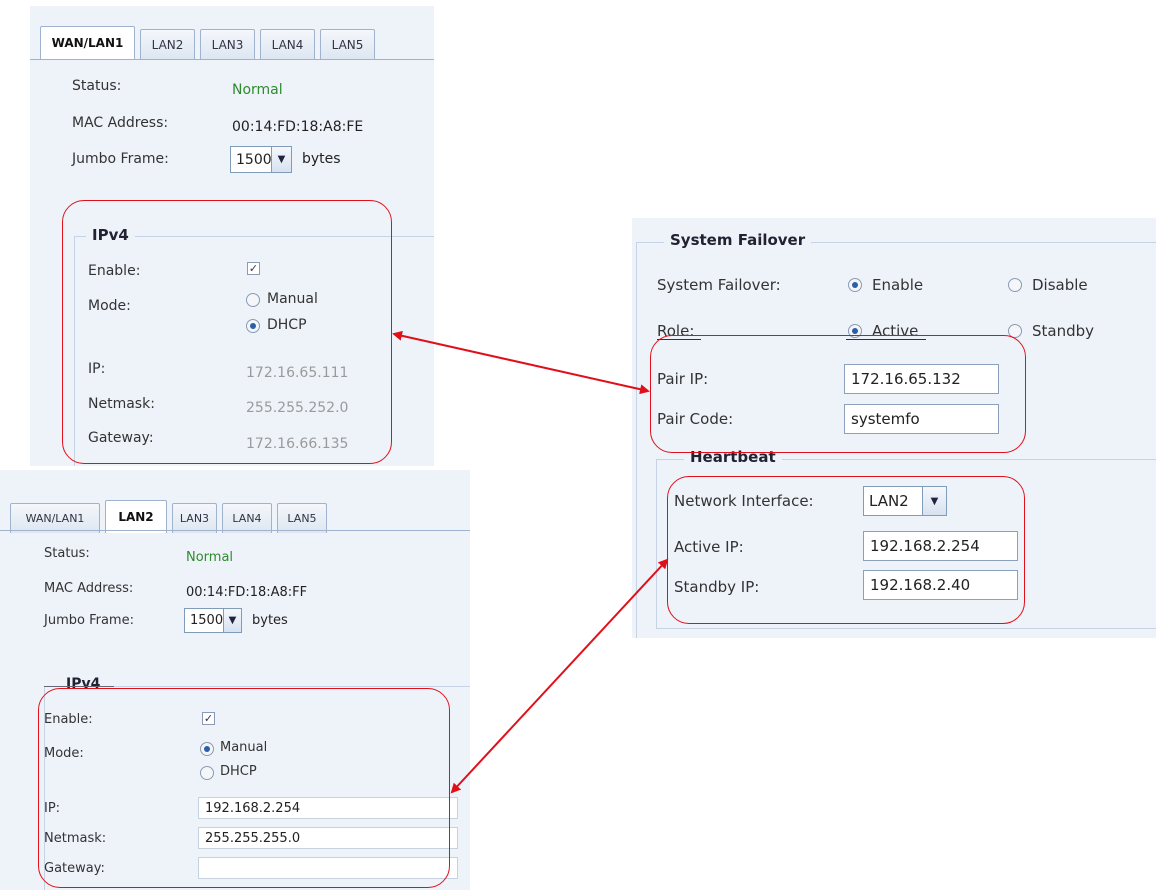 The height and width of the screenshot is (890, 1156). Describe the element at coordinates (298, 127) in the screenshot. I see `mac-address-value: 00:14:FD:18:A8:FE` at that location.